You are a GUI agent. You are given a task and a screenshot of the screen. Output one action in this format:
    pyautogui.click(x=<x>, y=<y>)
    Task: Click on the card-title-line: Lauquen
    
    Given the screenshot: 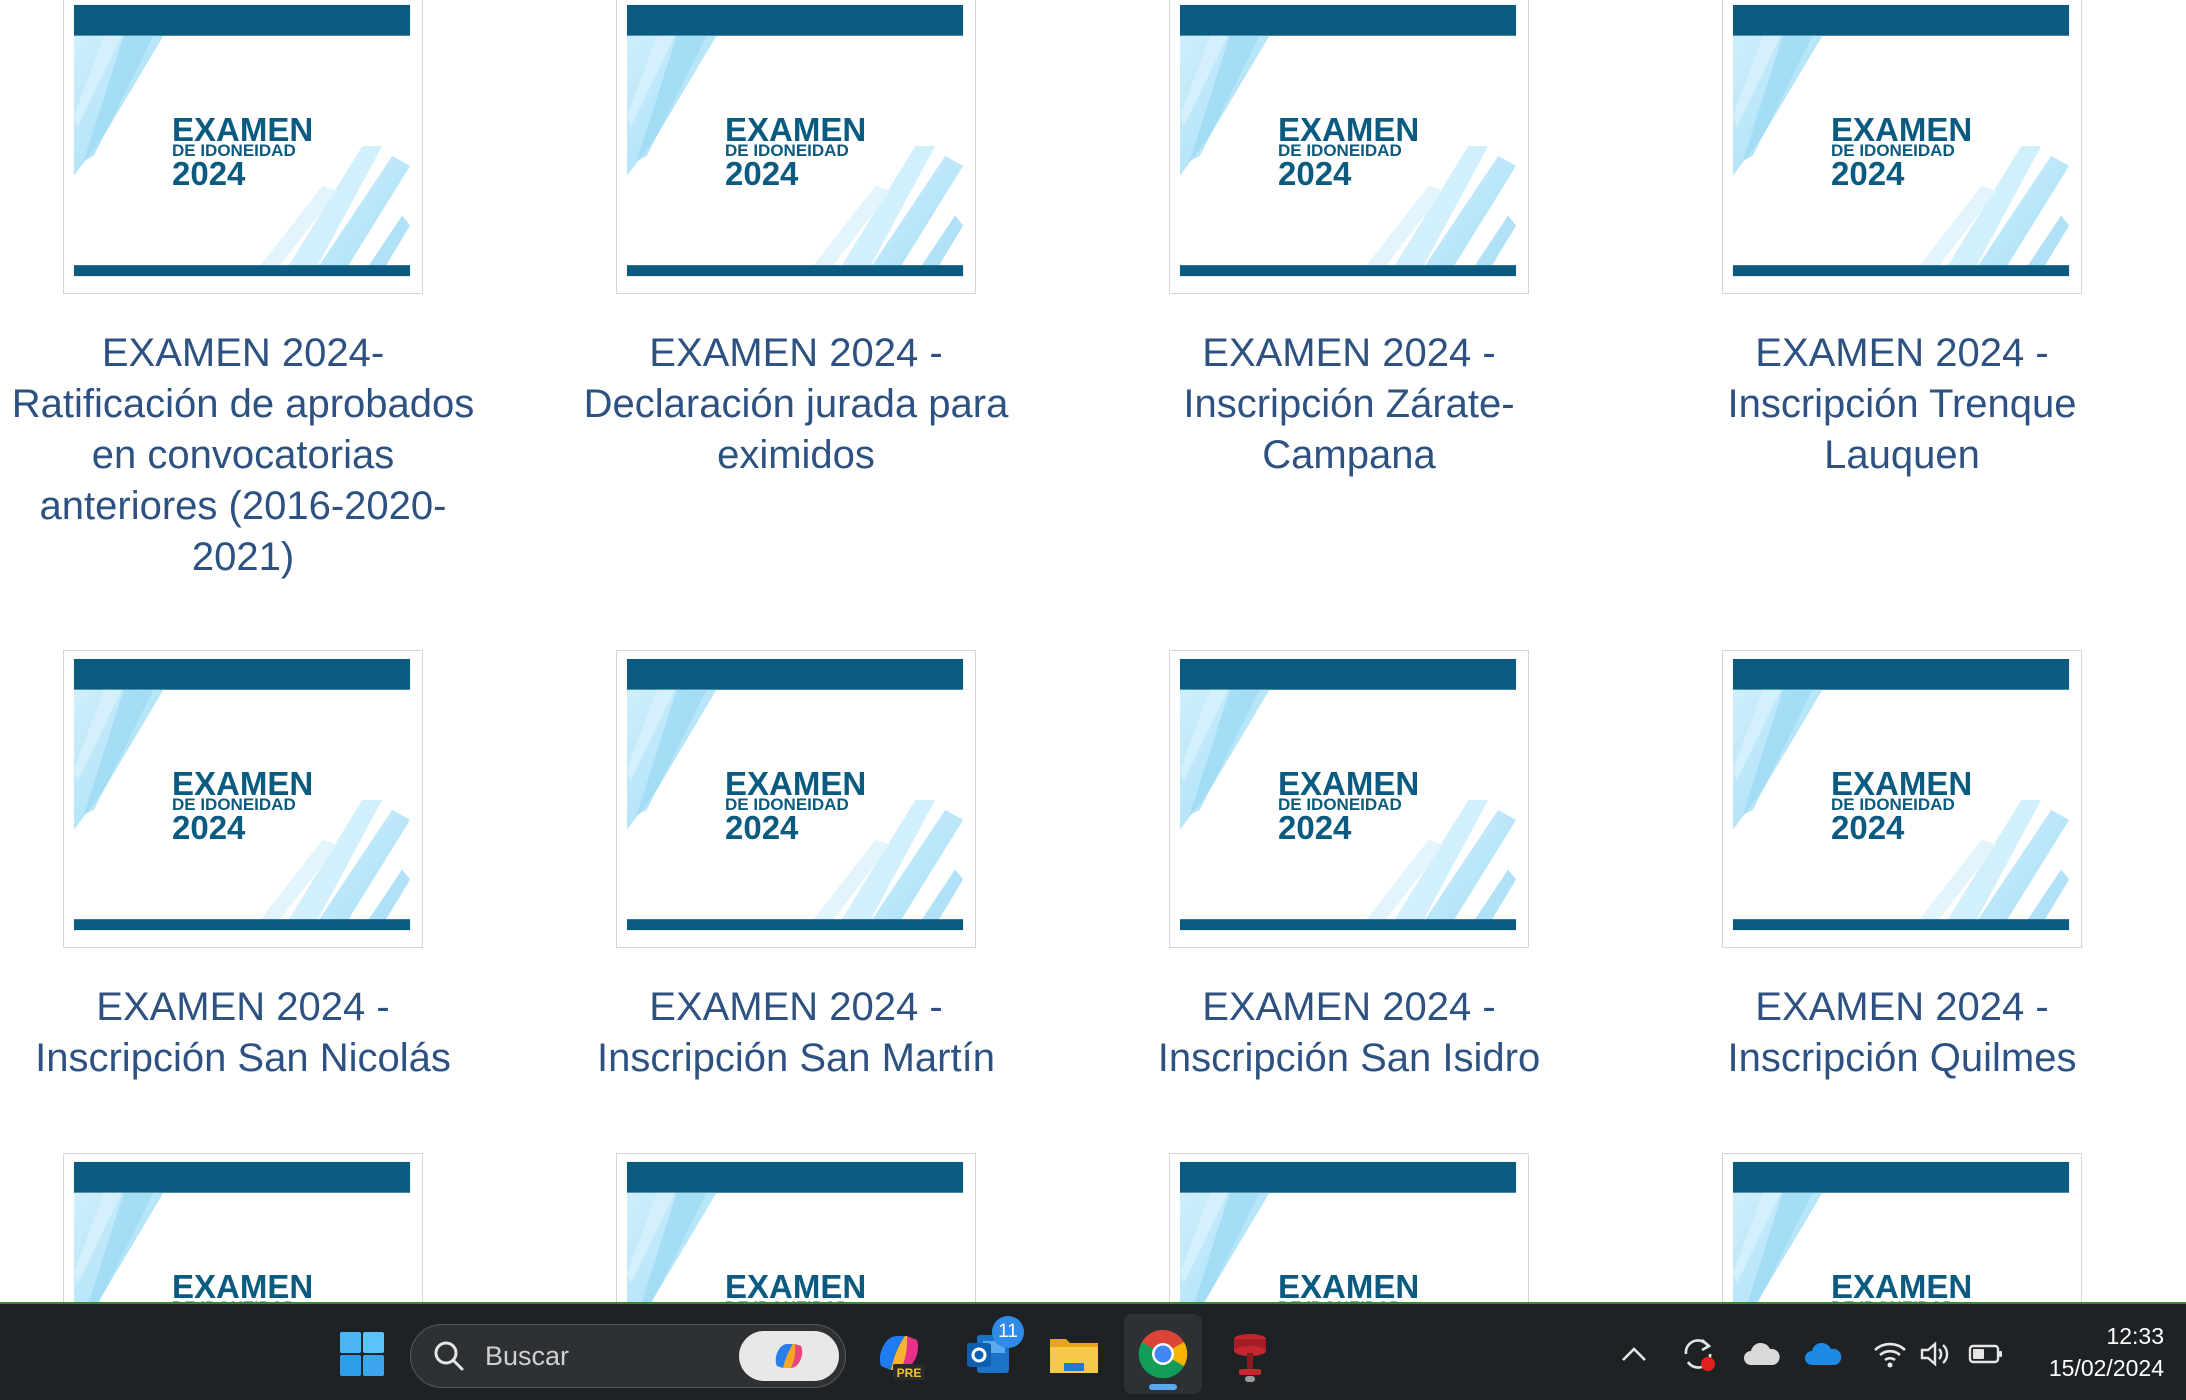 What is the action you would take?
    pyautogui.click(x=1902, y=455)
    